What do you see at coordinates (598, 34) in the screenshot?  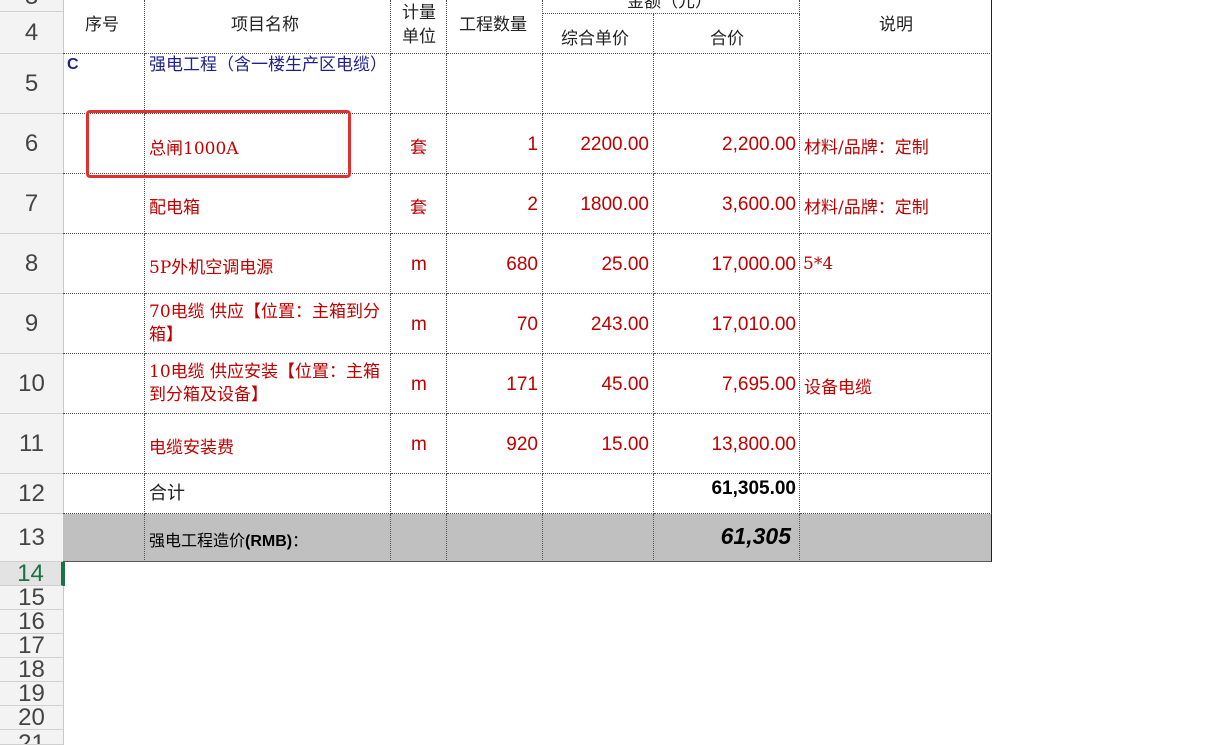 I see `header-unit-price-cell: 综合单价` at bounding box center [598, 34].